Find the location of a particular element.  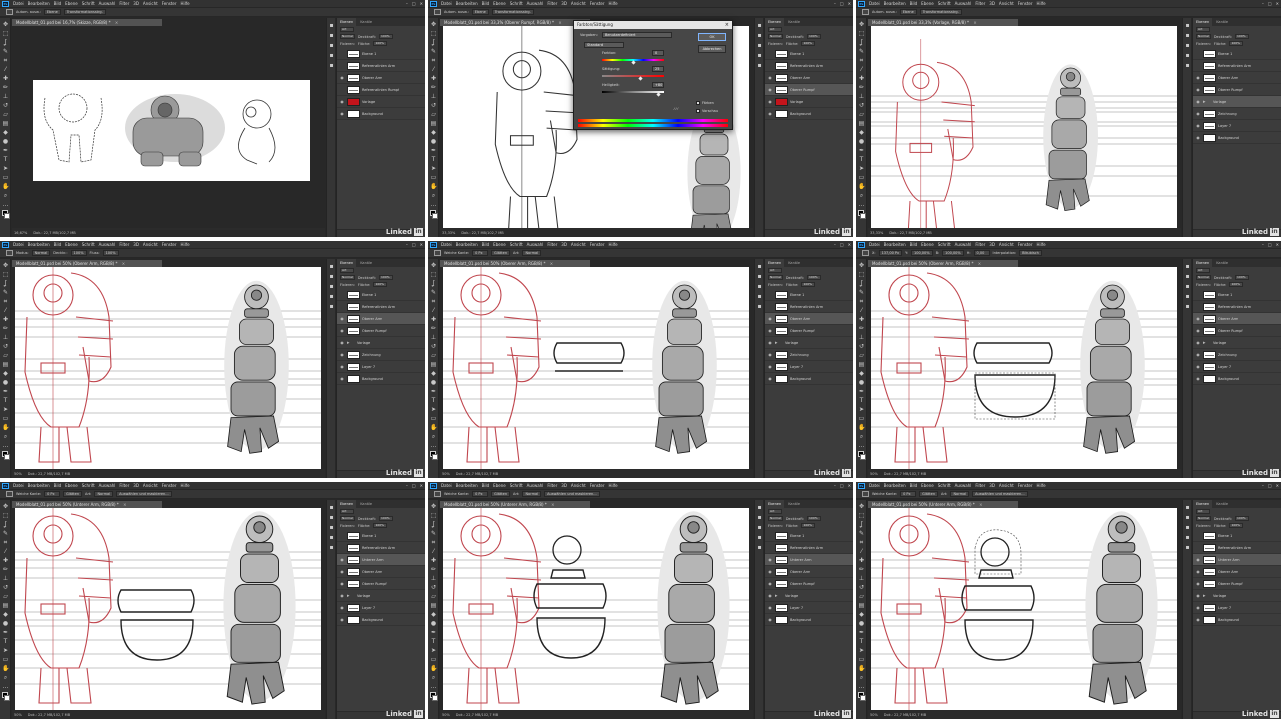

minimize-button: – is located at coordinates (835, 244).